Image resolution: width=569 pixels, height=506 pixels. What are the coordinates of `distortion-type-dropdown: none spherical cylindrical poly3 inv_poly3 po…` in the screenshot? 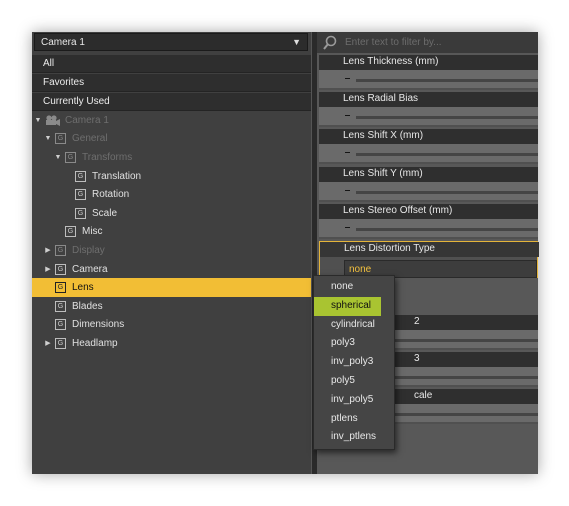 It's located at (354, 363).